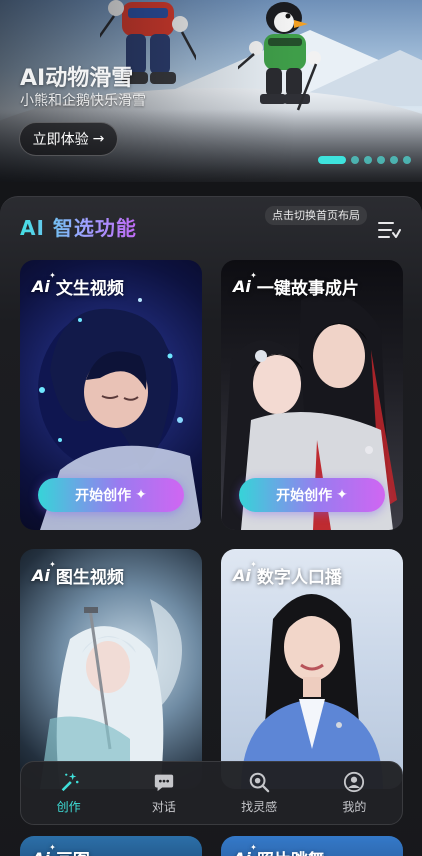 The height and width of the screenshot is (856, 422). I want to click on profile-icon, so click(354, 782).